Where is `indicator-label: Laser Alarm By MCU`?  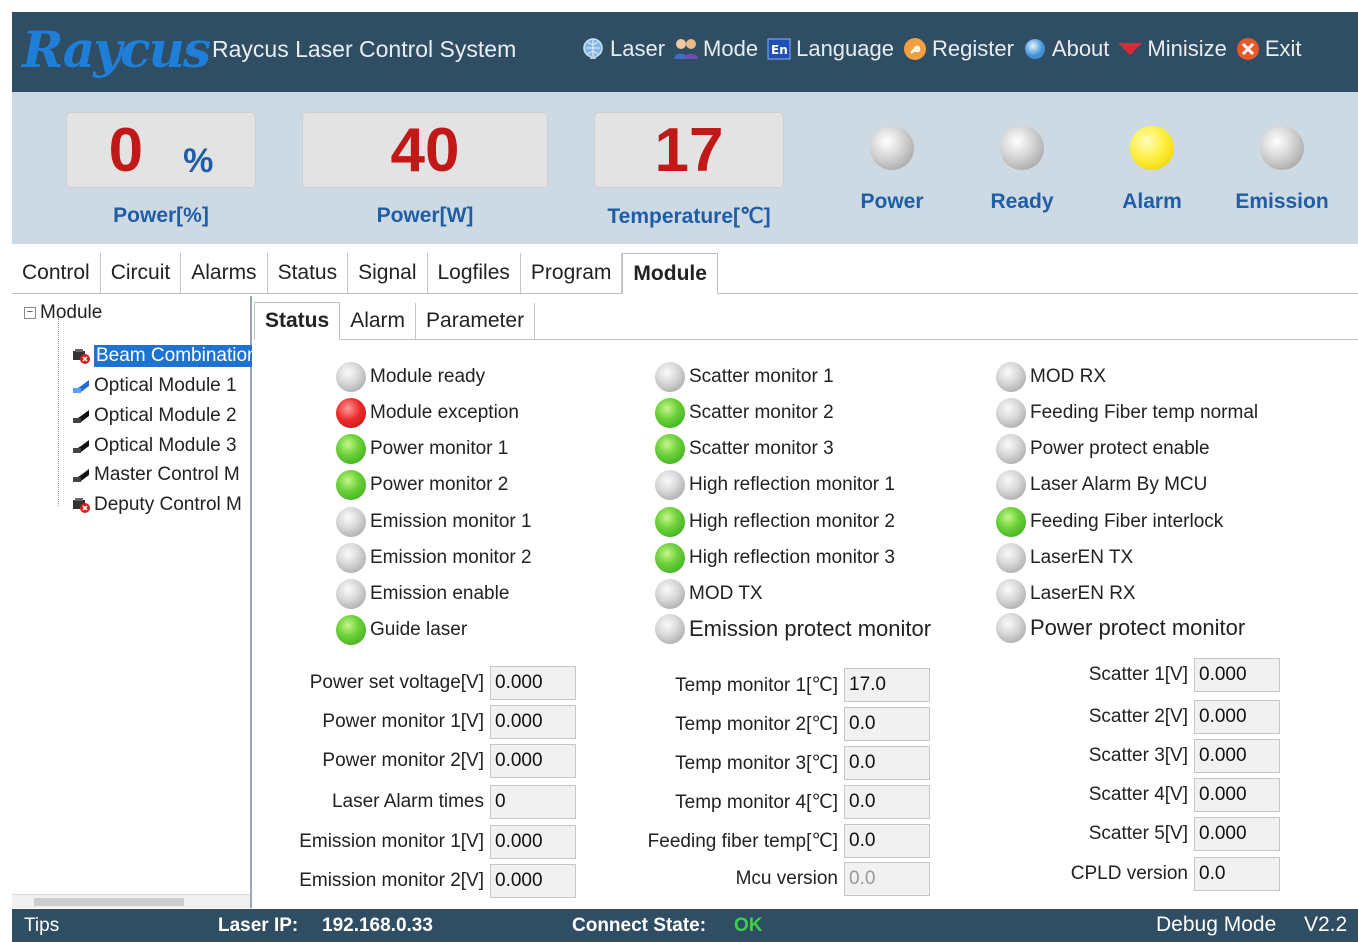
indicator-label: Laser Alarm By MCU is located at coordinates (1119, 484).